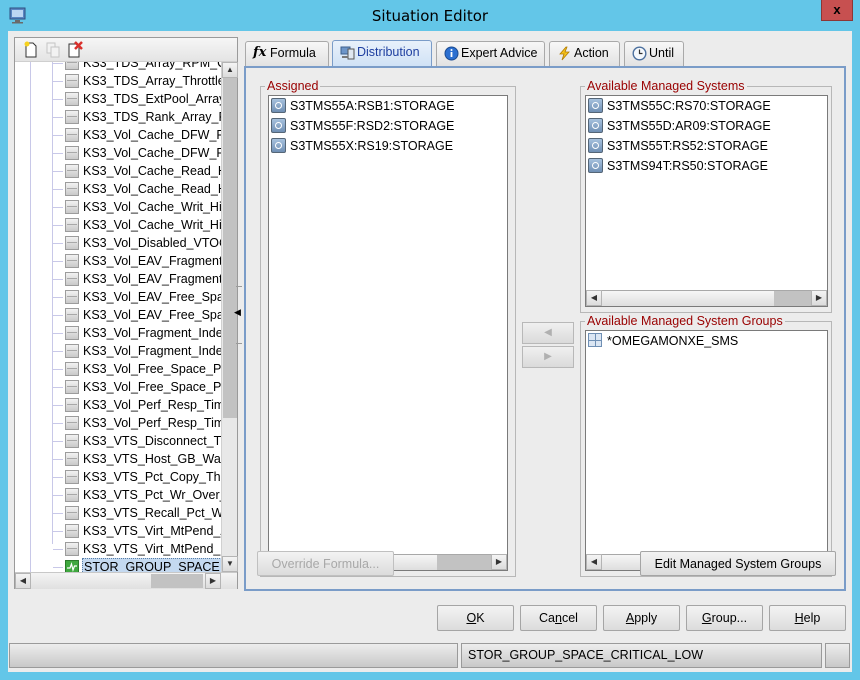  Describe the element at coordinates (558, 618) in the screenshot. I see `cancel-button: Cancel` at that location.